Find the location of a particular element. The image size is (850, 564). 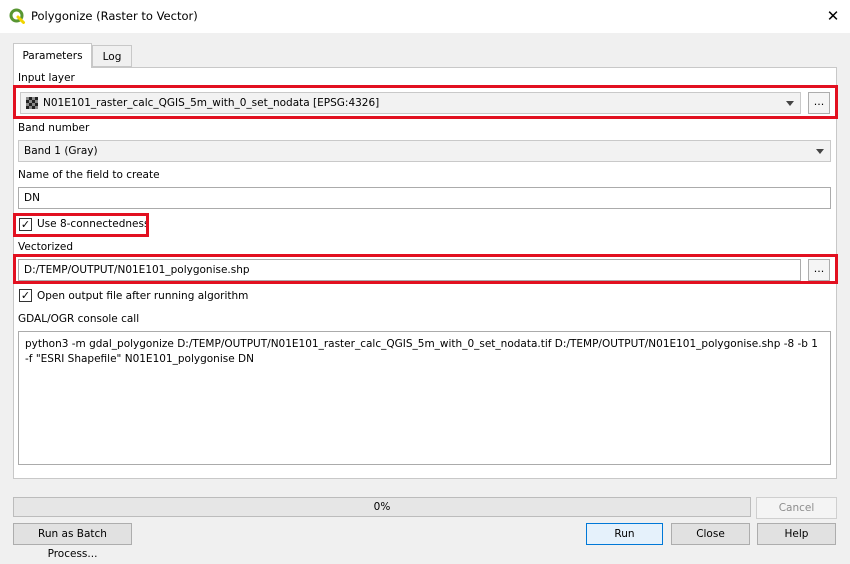

vectorized-label: Vectorized is located at coordinates (46, 247).